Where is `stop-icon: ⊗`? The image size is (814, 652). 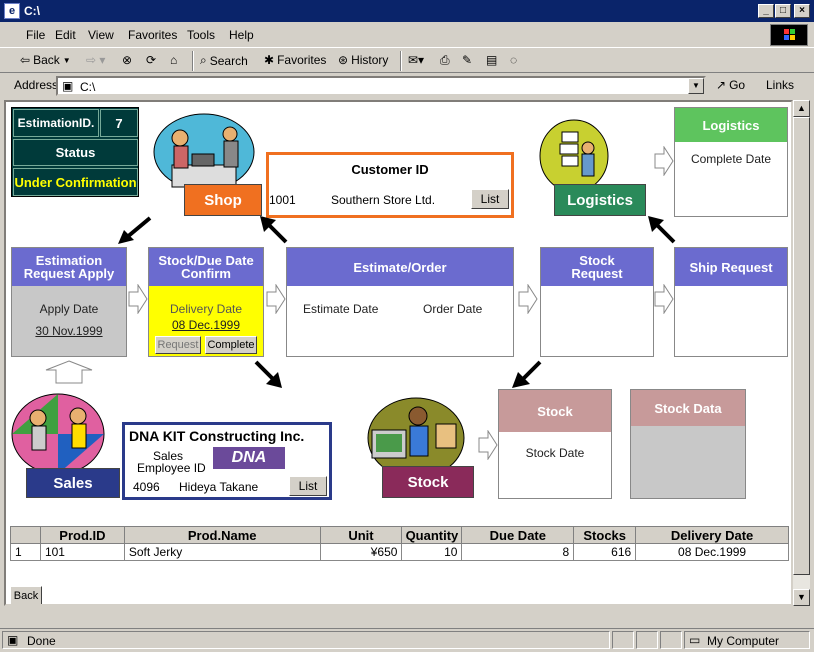
stop-icon: ⊗ is located at coordinates (127, 60).